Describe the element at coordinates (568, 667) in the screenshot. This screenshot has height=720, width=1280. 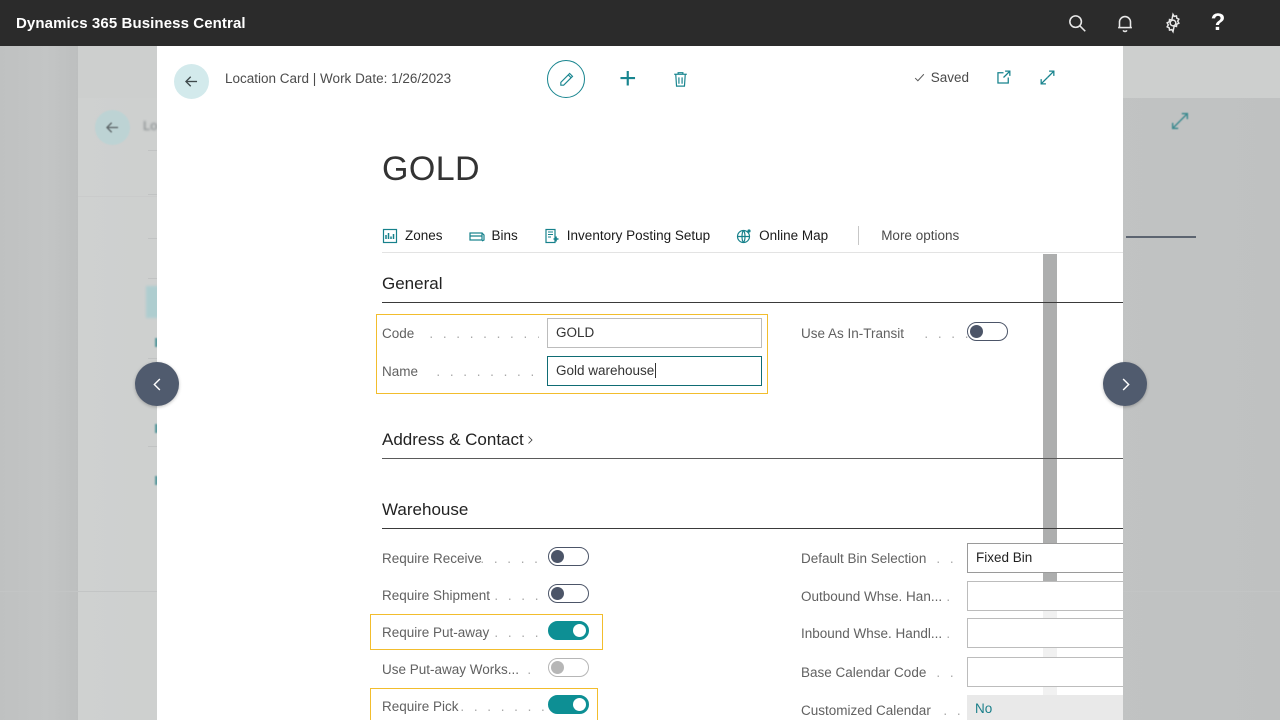
I see `use-put-away-worksheet-toggle` at that location.